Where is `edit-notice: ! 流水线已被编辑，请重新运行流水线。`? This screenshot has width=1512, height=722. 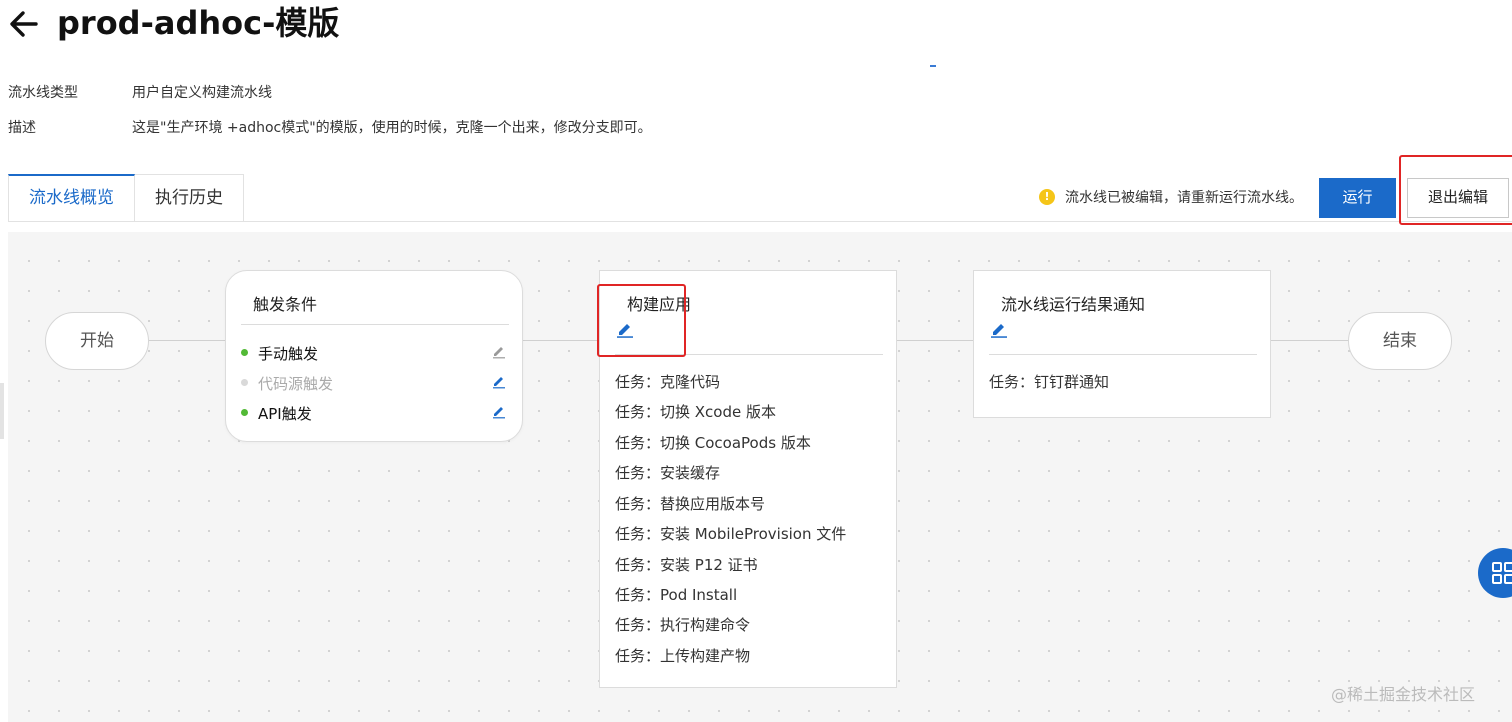 edit-notice: ! 流水线已被编辑，请重新运行流水线。 is located at coordinates (1171, 197).